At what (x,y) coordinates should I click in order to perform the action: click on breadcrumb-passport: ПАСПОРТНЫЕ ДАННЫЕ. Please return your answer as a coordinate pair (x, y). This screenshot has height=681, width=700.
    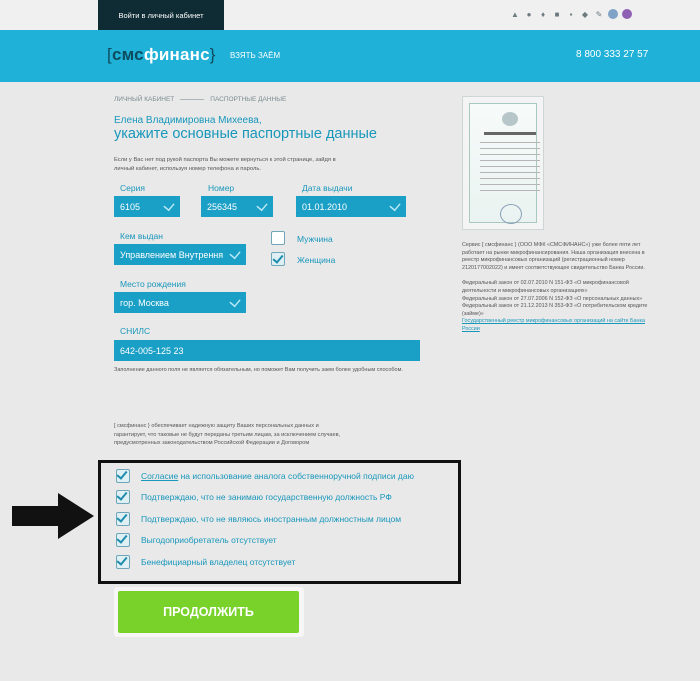
    Looking at the image, I should click on (248, 99).